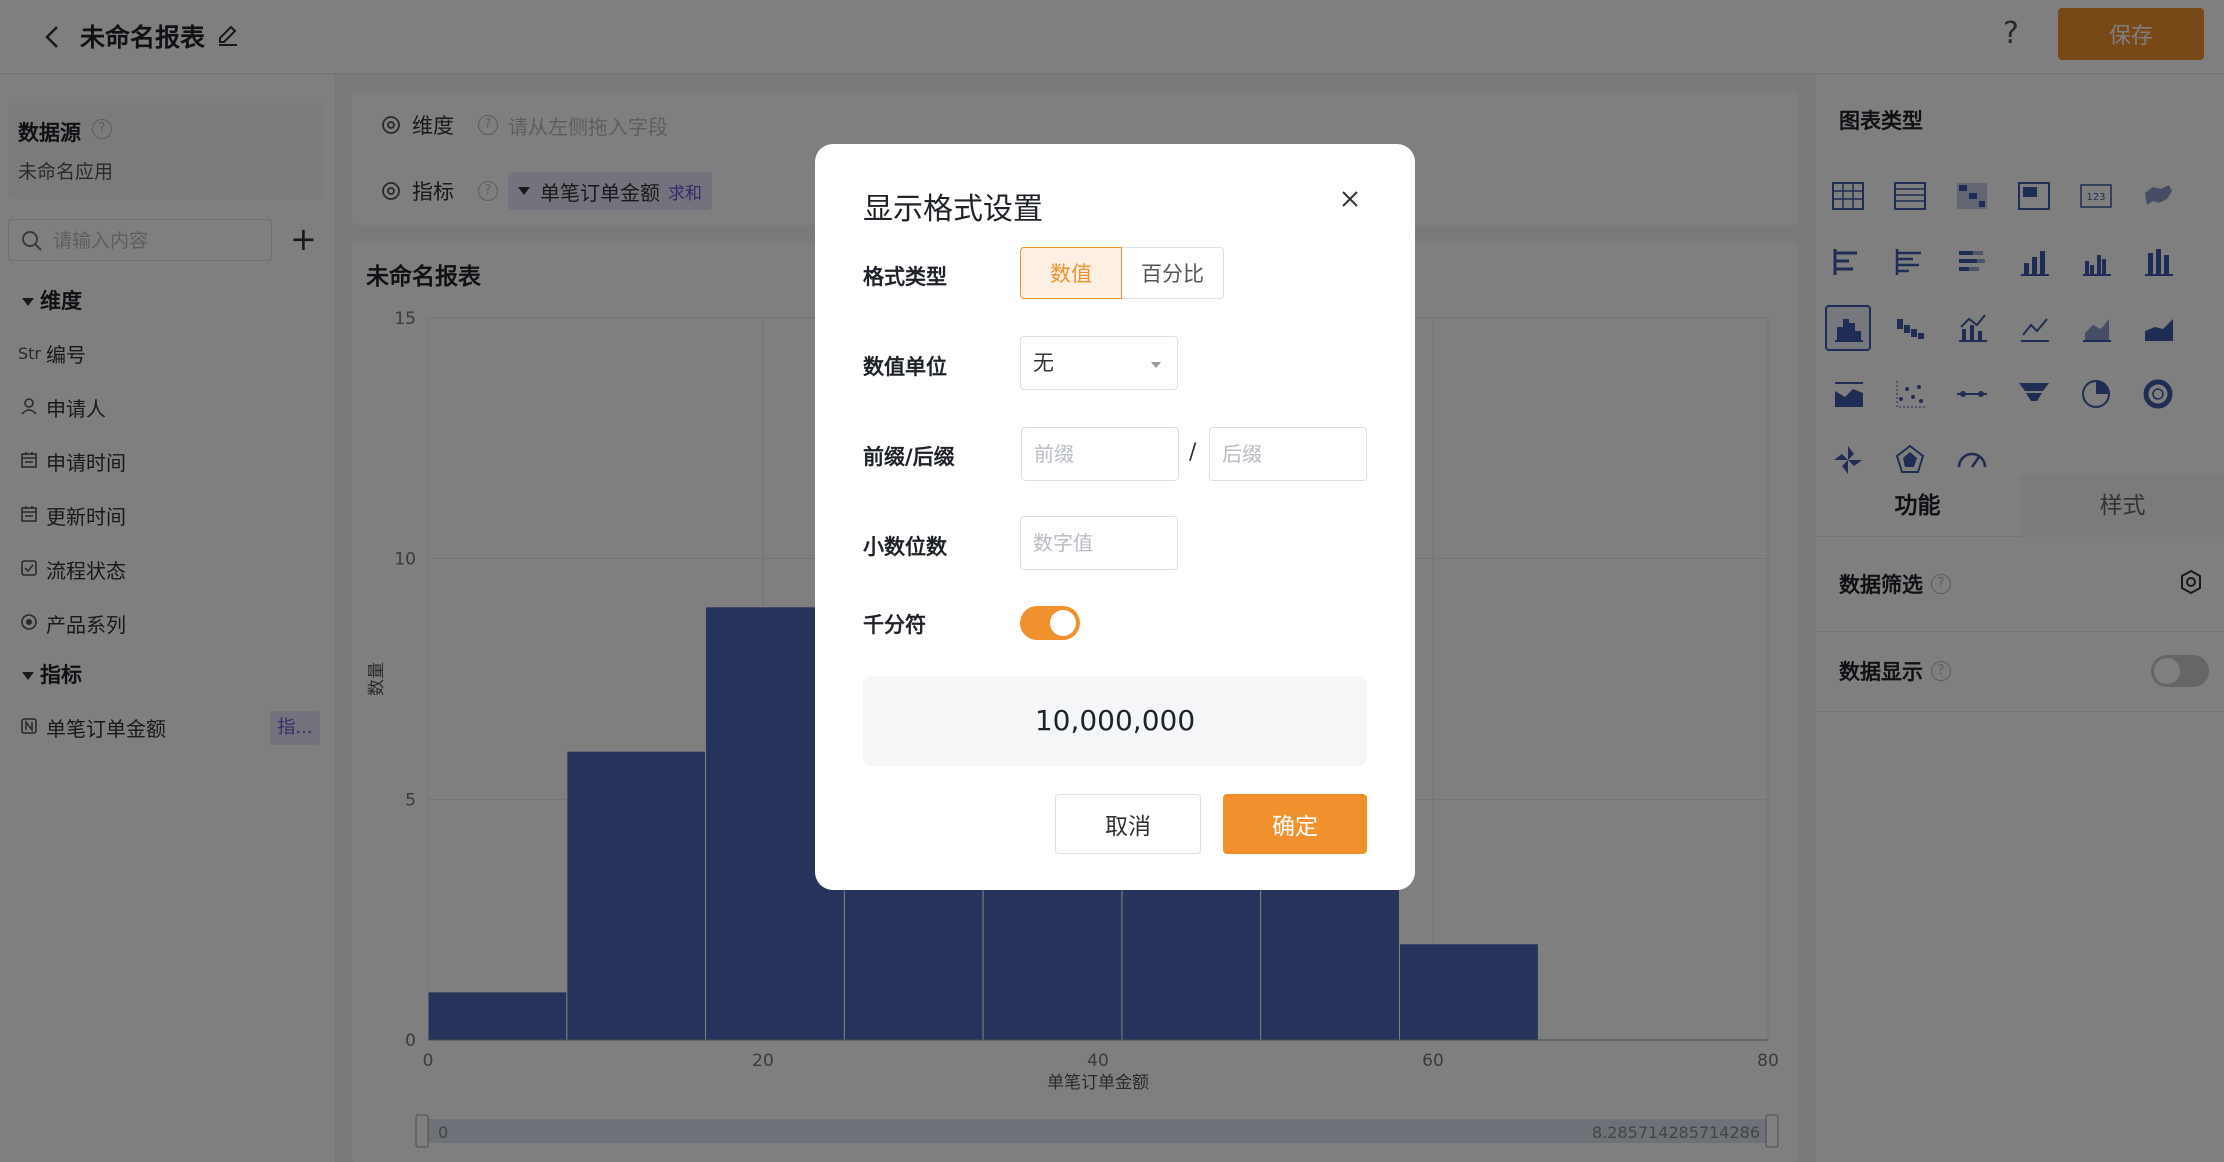  I want to click on format-type-segmented: 数值 百分比, so click(1122, 273).